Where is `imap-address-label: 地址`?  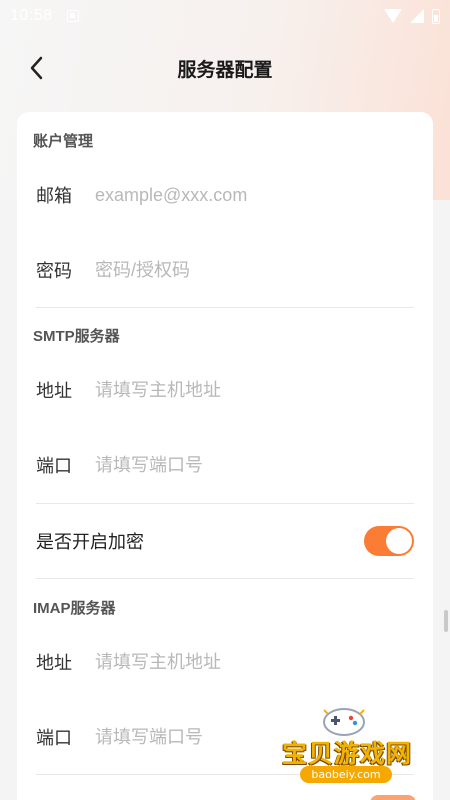 imap-address-label: 地址 is located at coordinates (54, 663).